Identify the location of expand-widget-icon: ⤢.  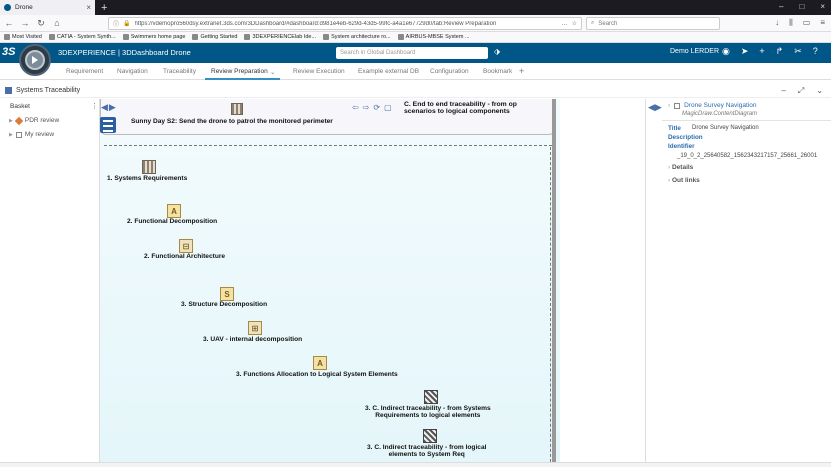
(801, 91).